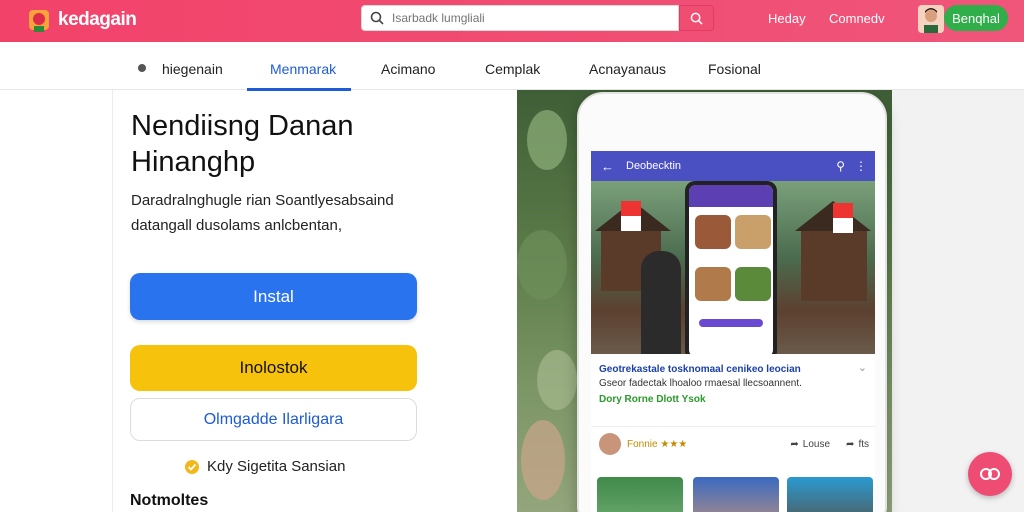  What do you see at coordinates (862, 367) in the screenshot?
I see `chevron-down-icon: ⌄` at bounding box center [862, 367].